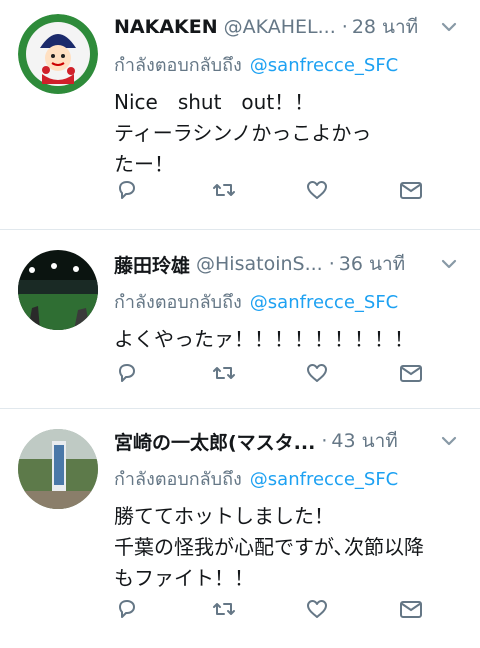 This screenshot has width=480, height=648. What do you see at coordinates (166, 27) in the screenshot?
I see `display-name: NAKAKEN` at bounding box center [166, 27].